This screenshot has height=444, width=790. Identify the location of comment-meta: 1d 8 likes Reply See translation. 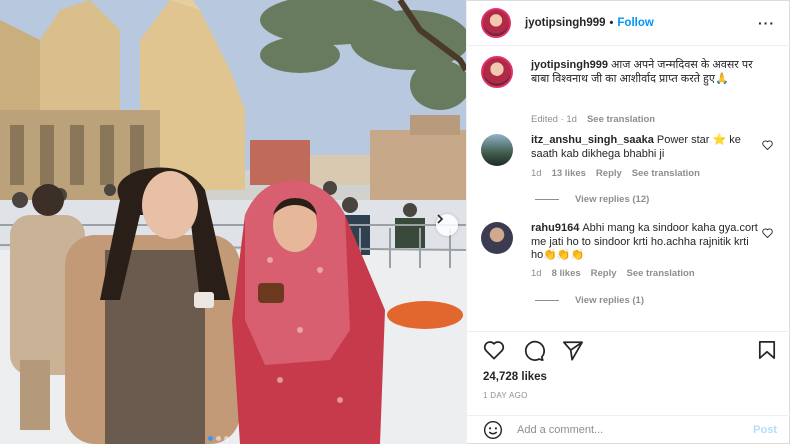
(613, 273).